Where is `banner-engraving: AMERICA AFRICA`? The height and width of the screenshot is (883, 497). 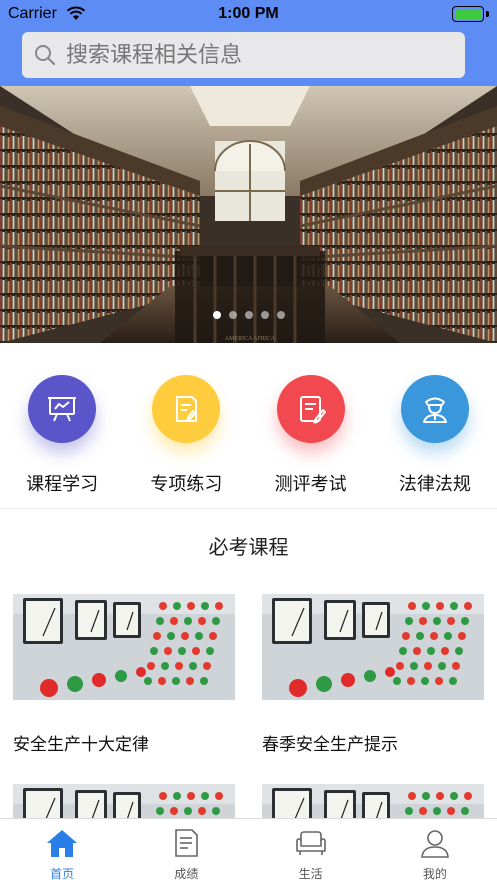 banner-engraving: AMERICA AFRICA is located at coordinates (250, 339).